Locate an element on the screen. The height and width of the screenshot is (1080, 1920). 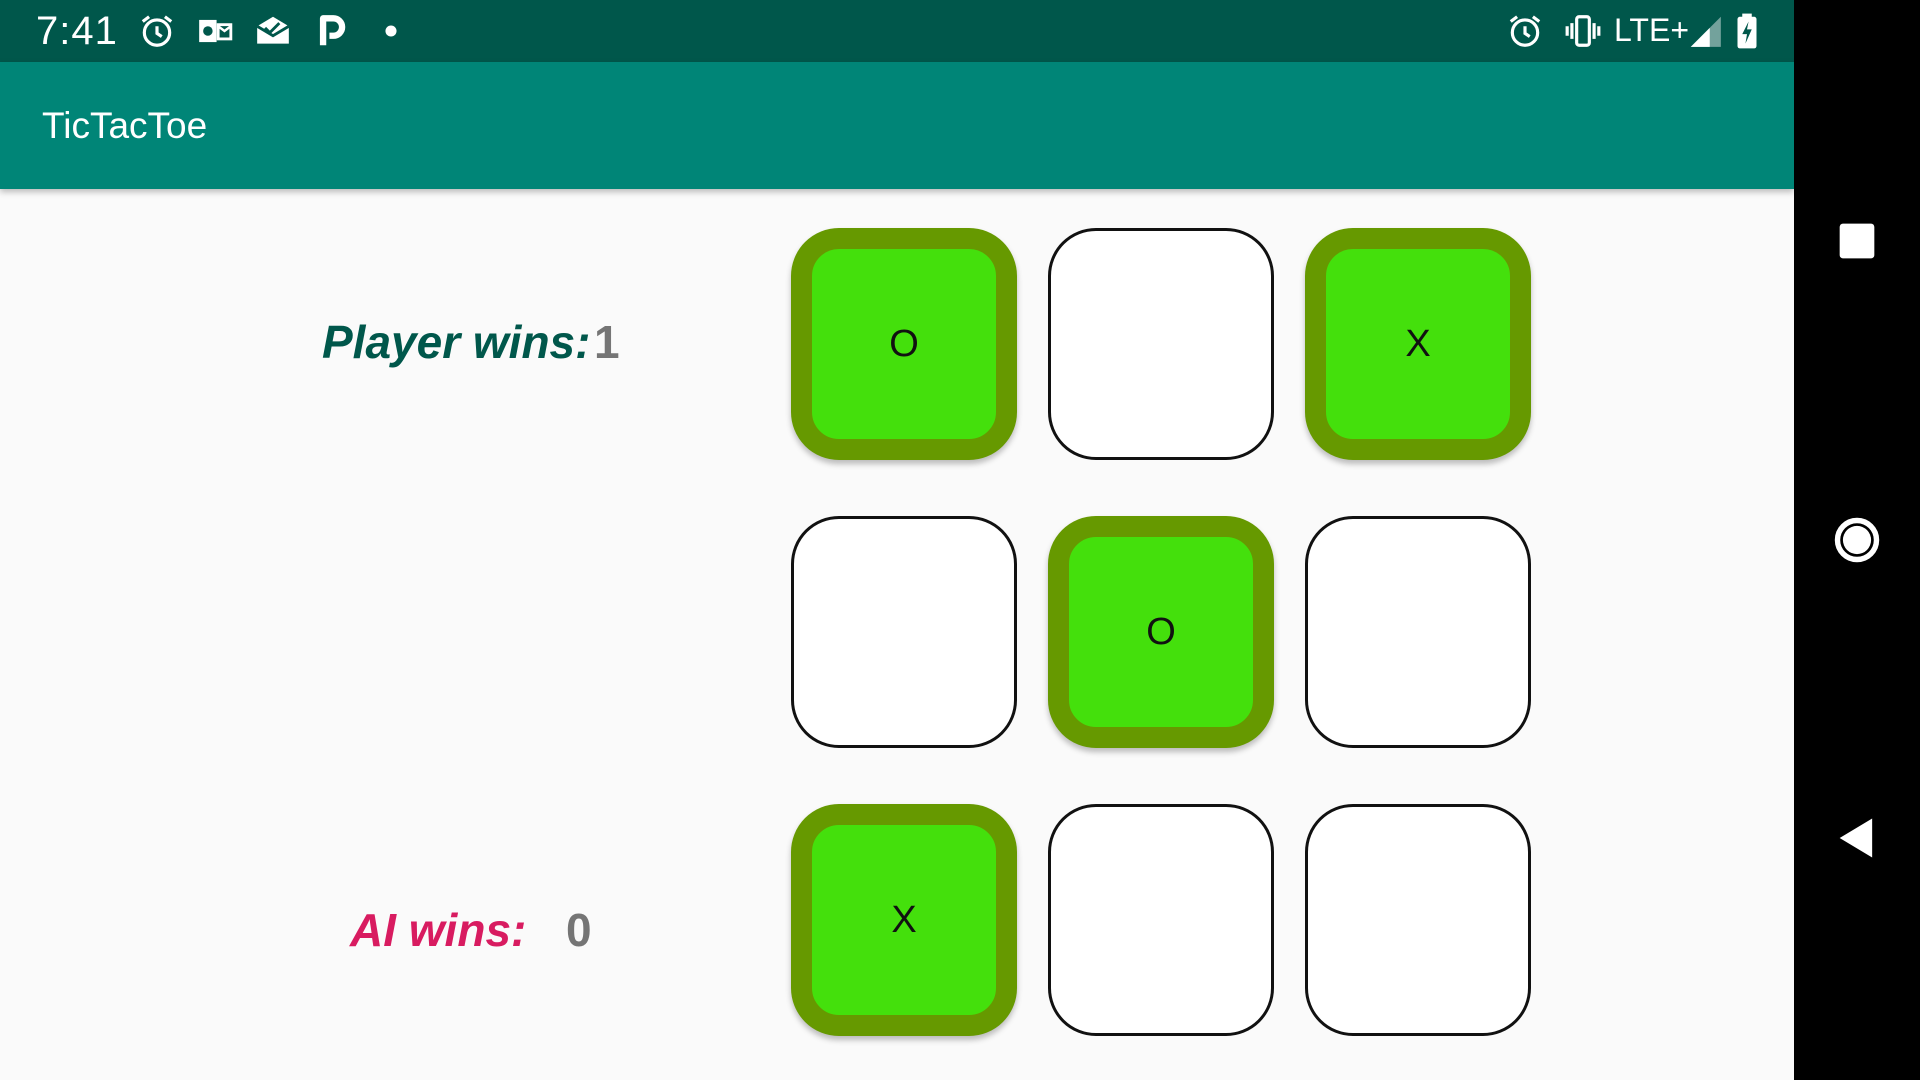
recents-icon is located at coordinates (1857, 241).